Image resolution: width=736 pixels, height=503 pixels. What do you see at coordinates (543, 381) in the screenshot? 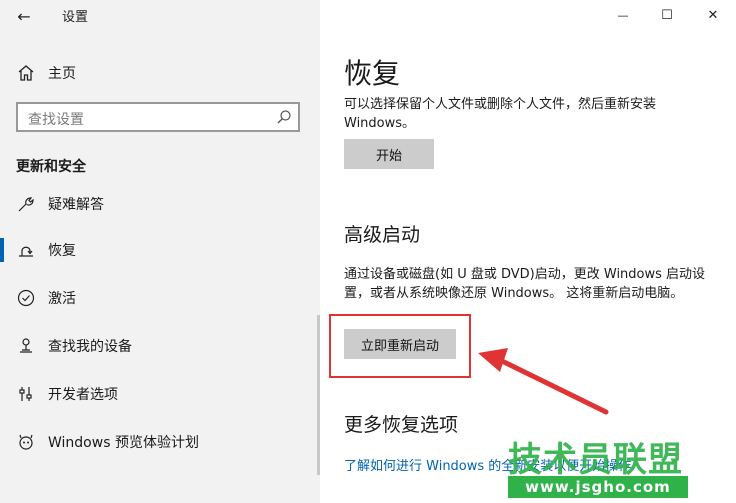
I see `annotation-arrow` at bounding box center [543, 381].